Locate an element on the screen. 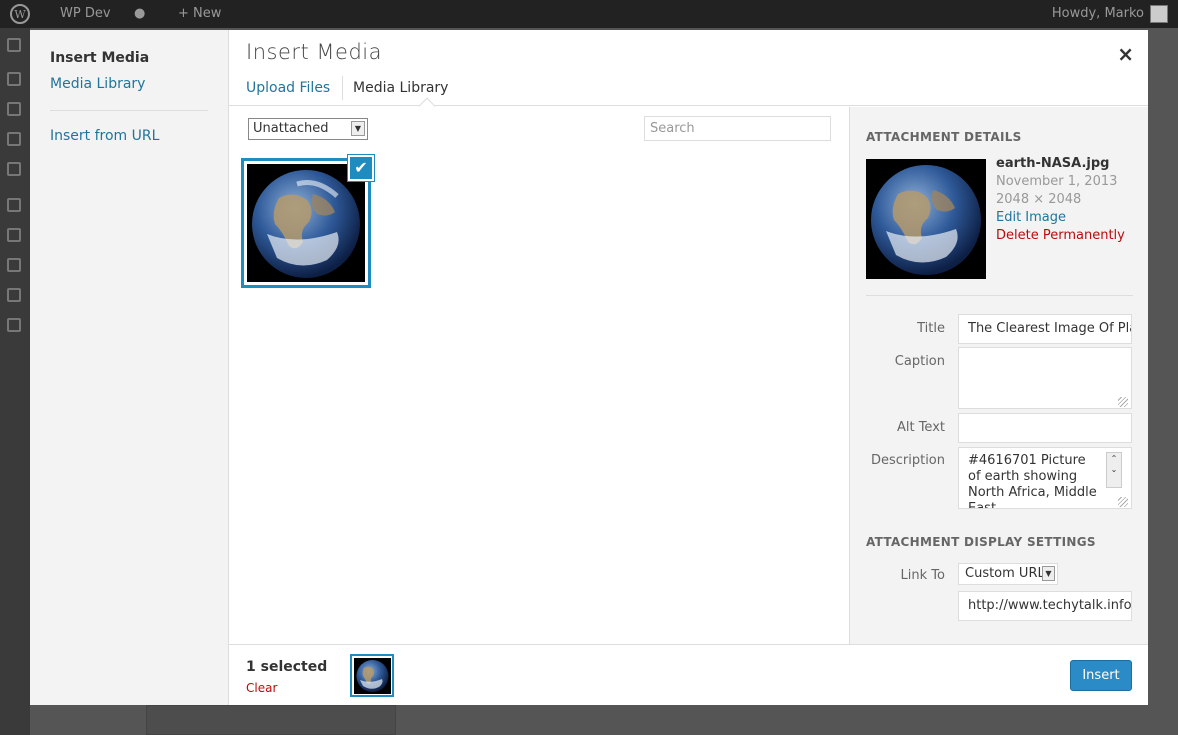 This screenshot has height=735, width=1178. check-icon: ✔ is located at coordinates (361, 168).